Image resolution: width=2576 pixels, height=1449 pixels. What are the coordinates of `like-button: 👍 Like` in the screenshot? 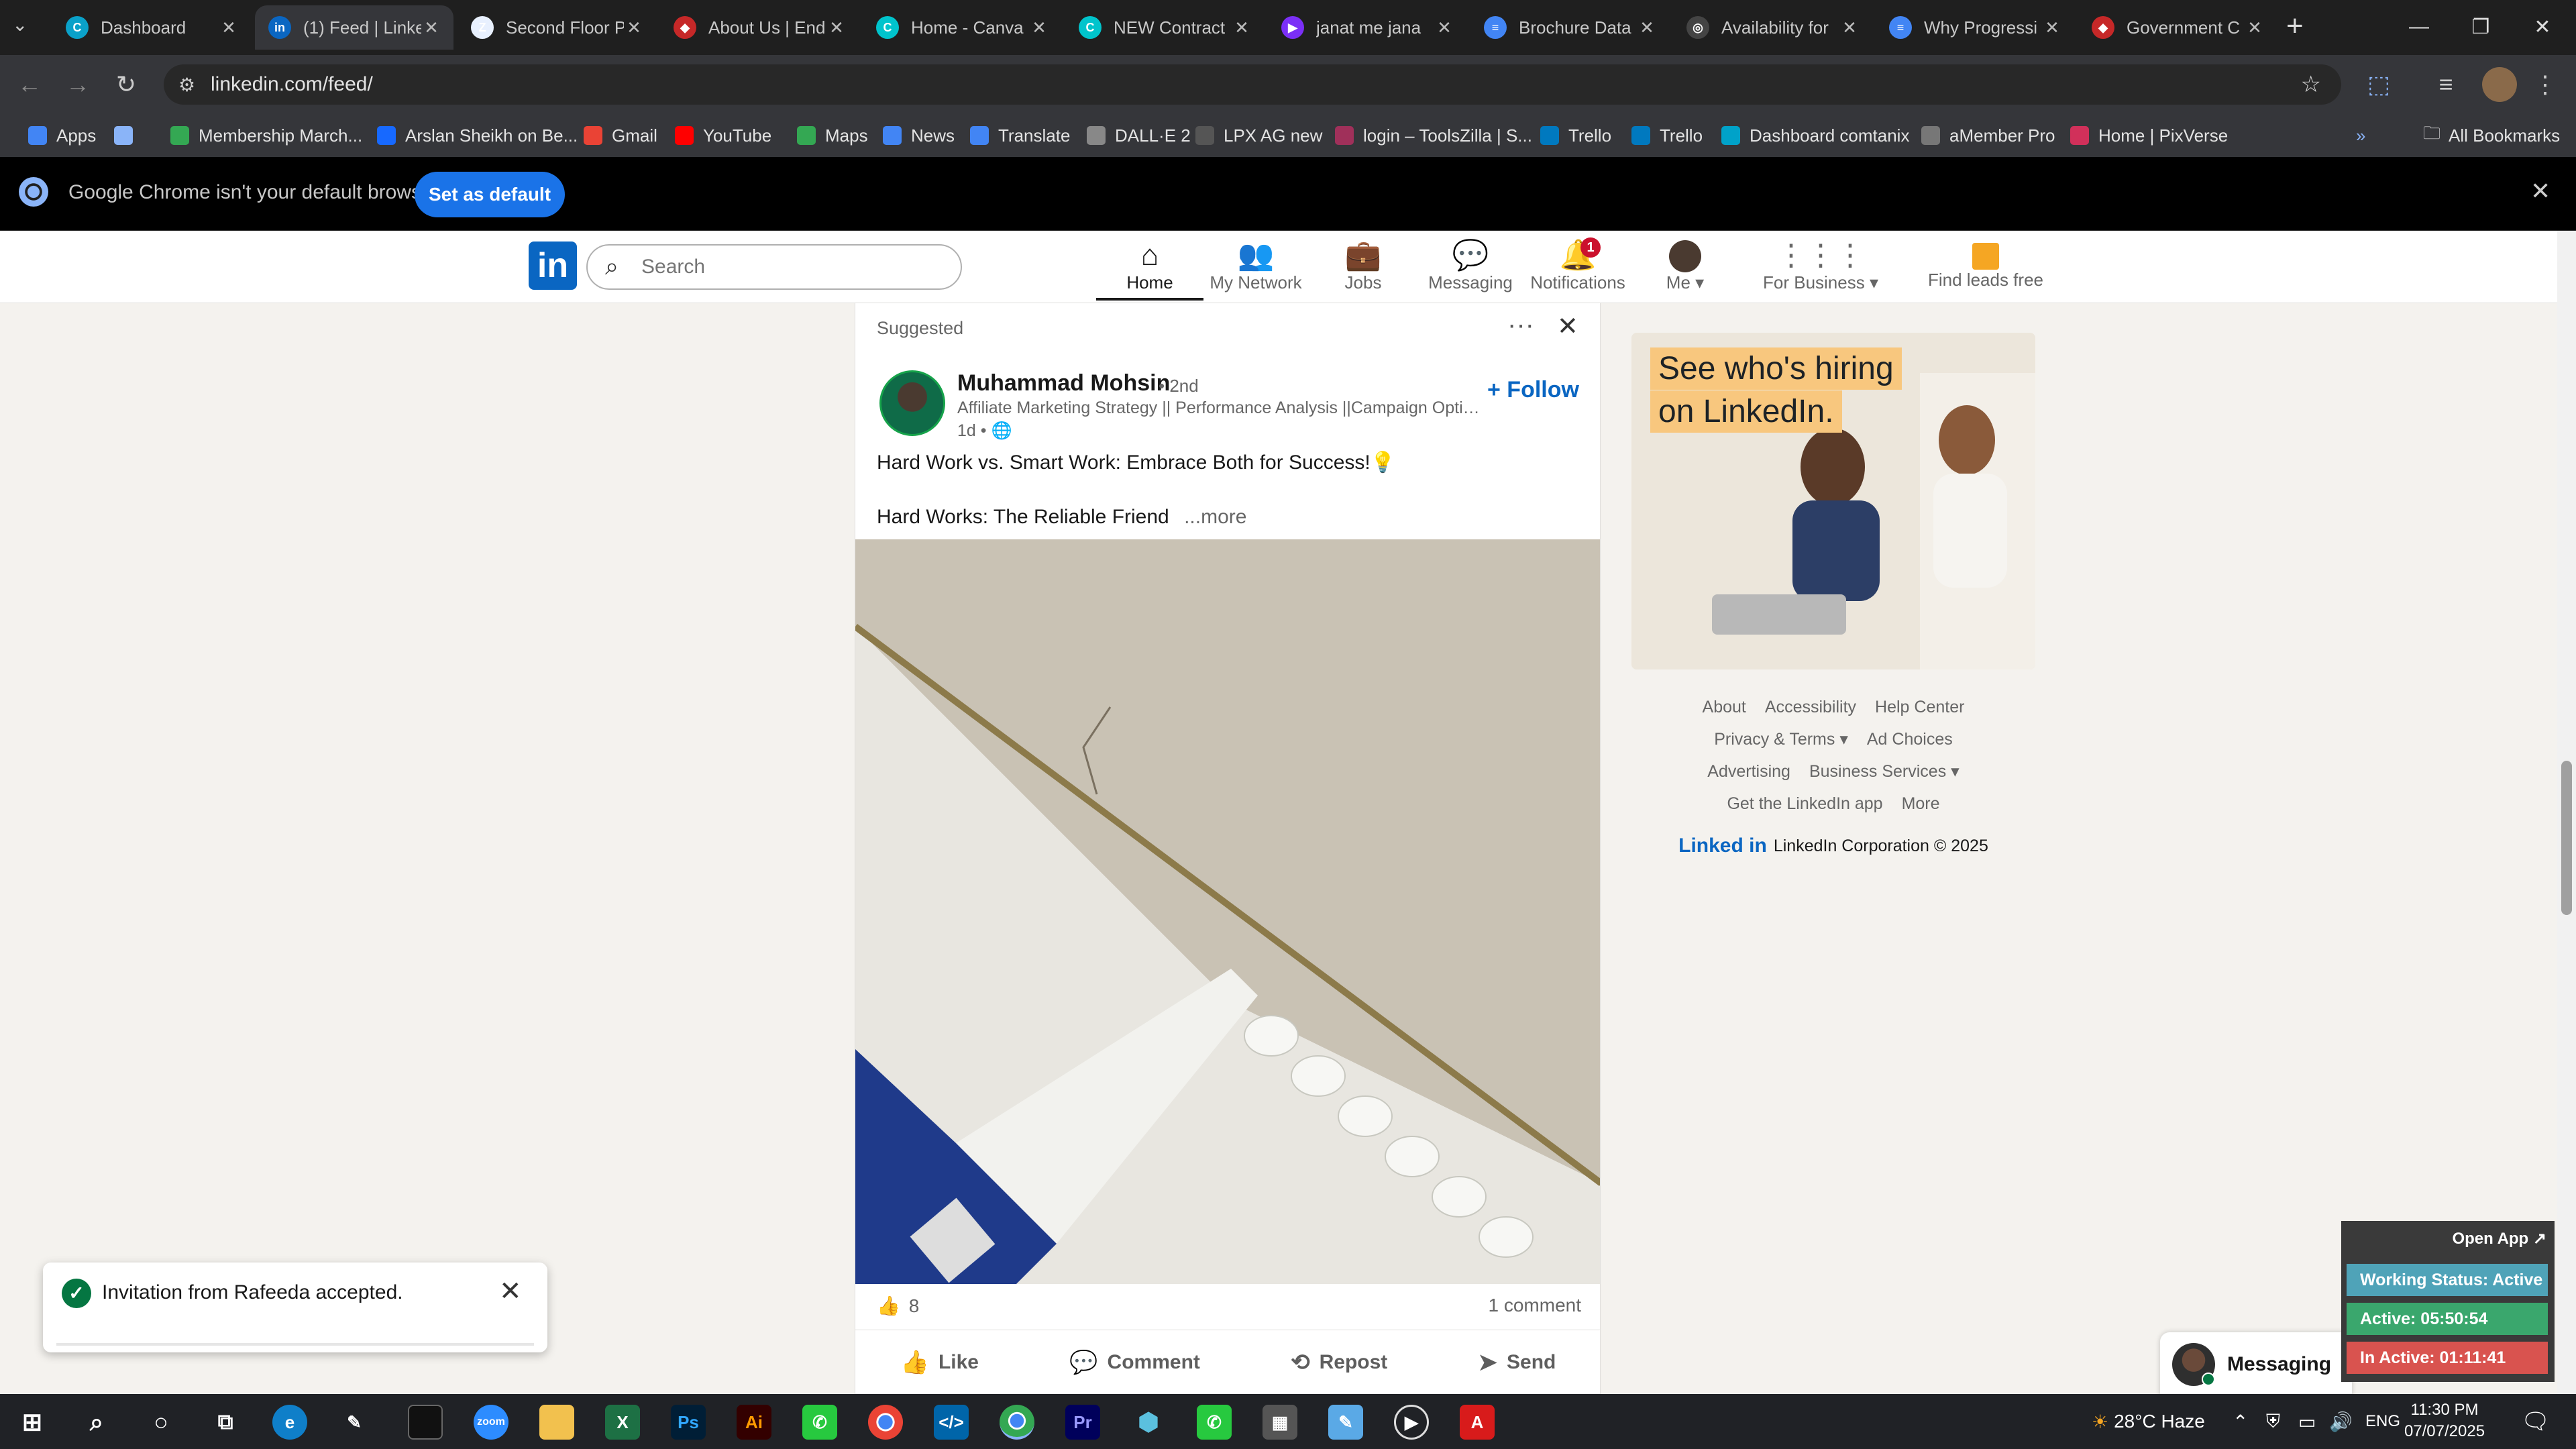 It's located at (940, 1362).